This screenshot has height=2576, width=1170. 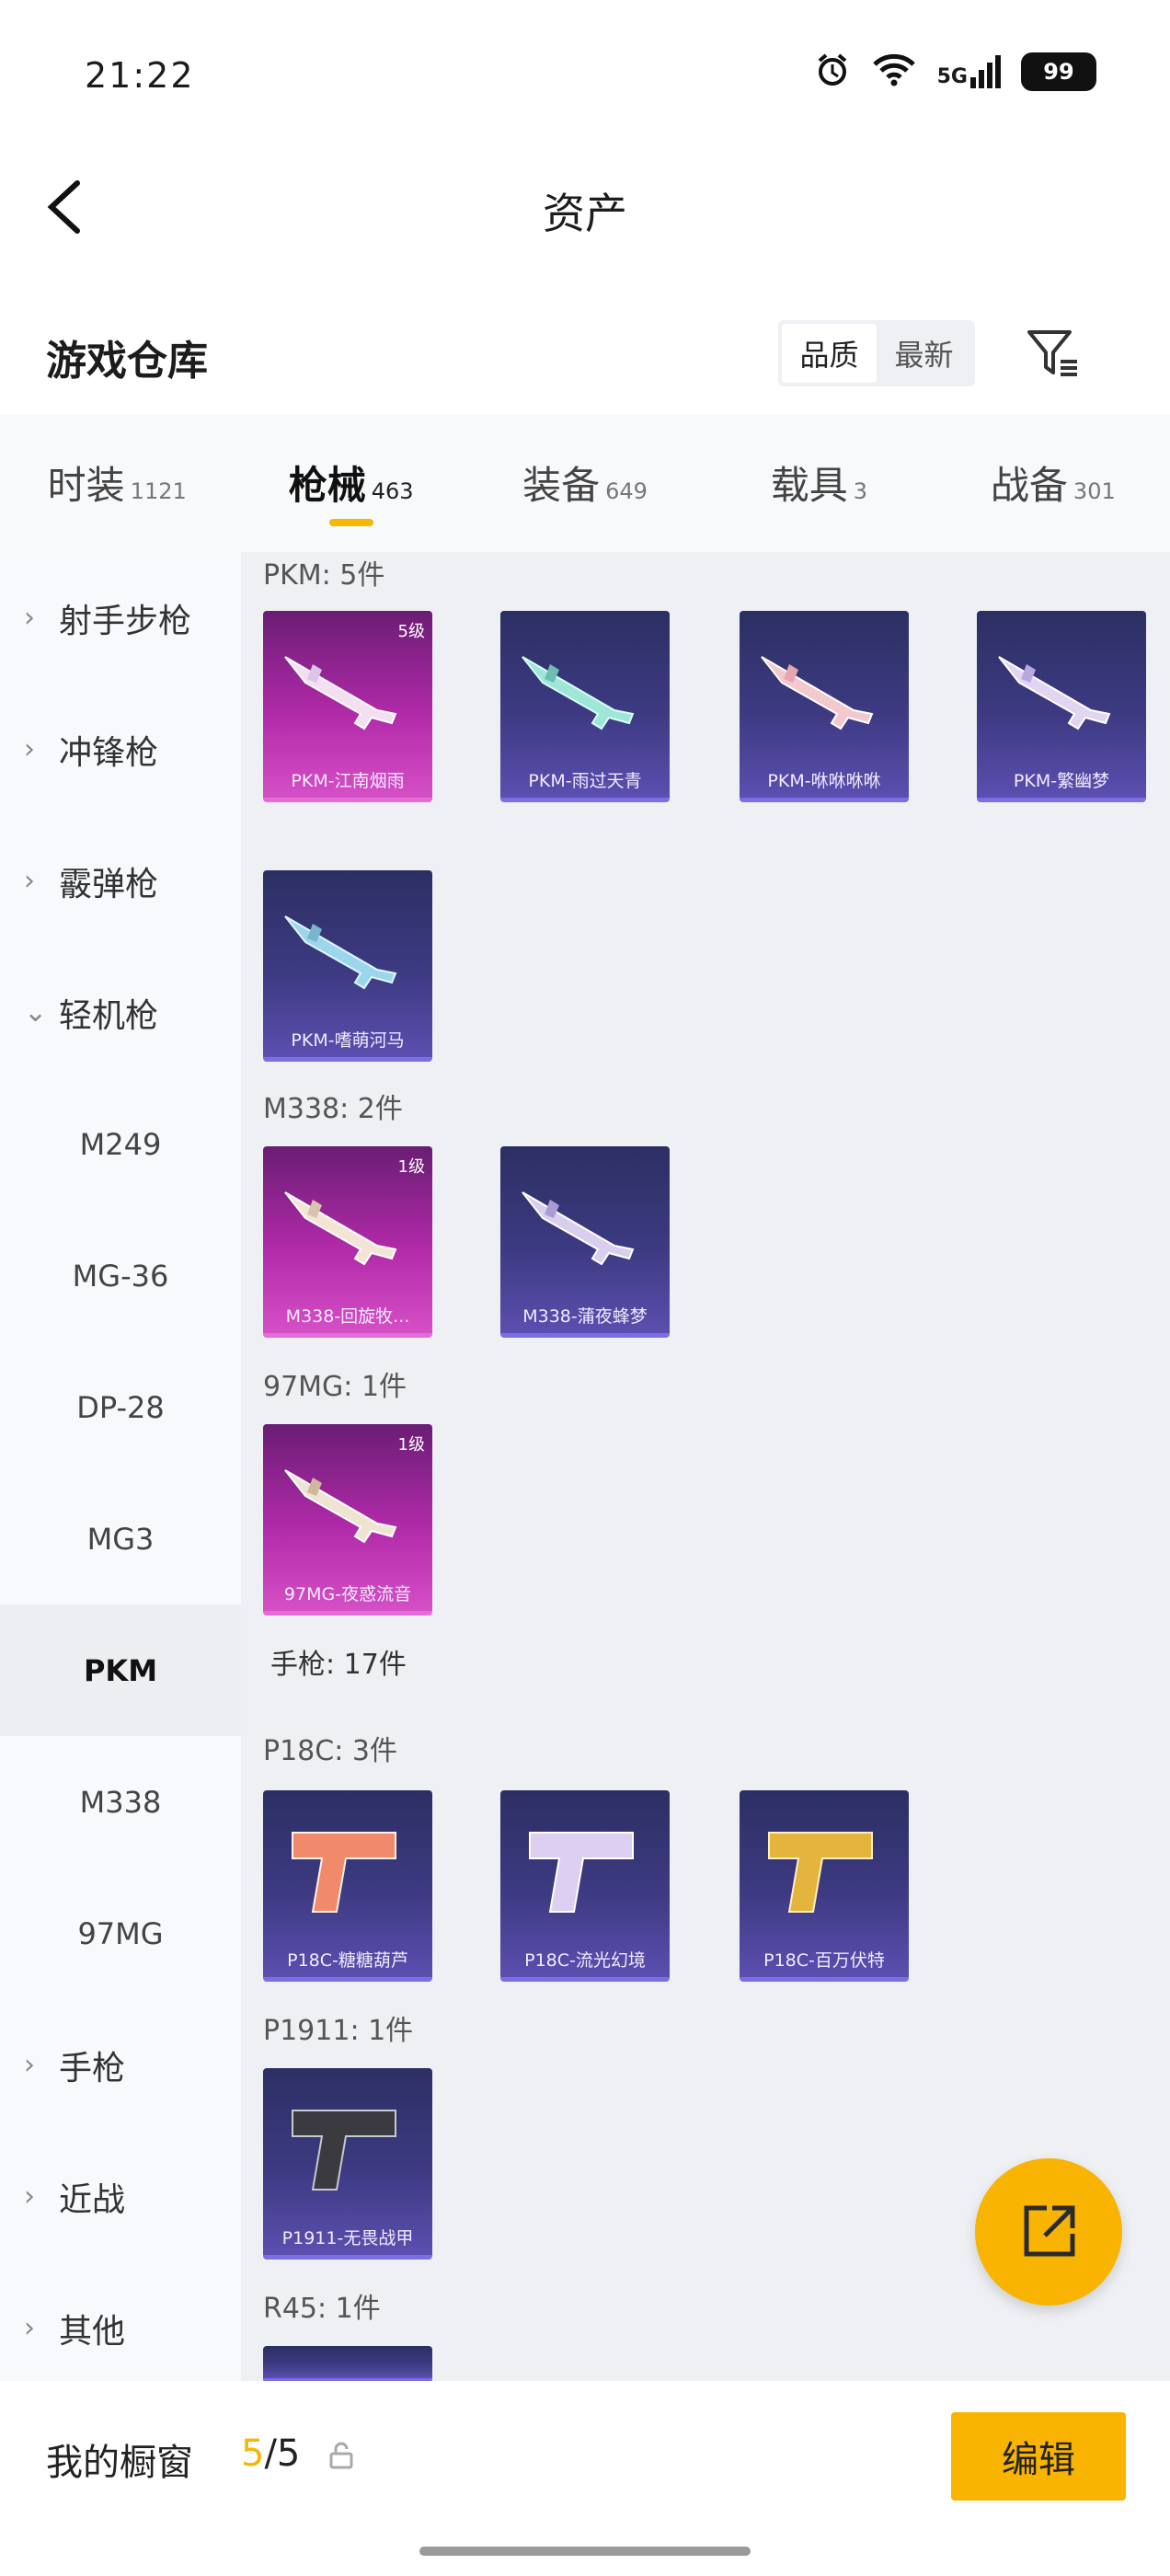 I want to click on group-label-p18c: P18C: 3件, so click(x=330, y=1751).